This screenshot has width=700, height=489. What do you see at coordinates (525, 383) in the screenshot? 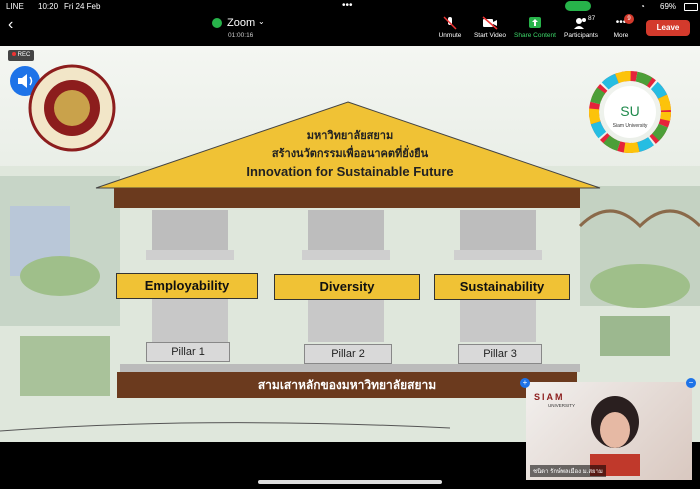
I see `expand-plus-icon: +` at bounding box center [525, 383].